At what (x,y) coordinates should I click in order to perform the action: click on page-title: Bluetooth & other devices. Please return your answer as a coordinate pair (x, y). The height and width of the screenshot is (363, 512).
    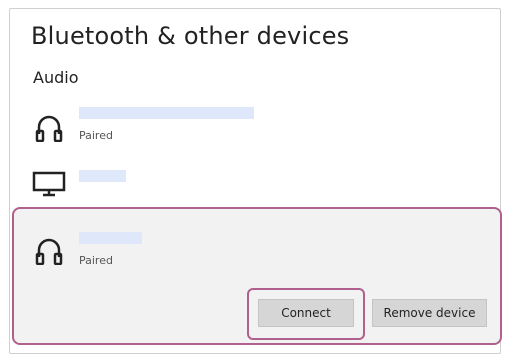
    Looking at the image, I should click on (190, 36).